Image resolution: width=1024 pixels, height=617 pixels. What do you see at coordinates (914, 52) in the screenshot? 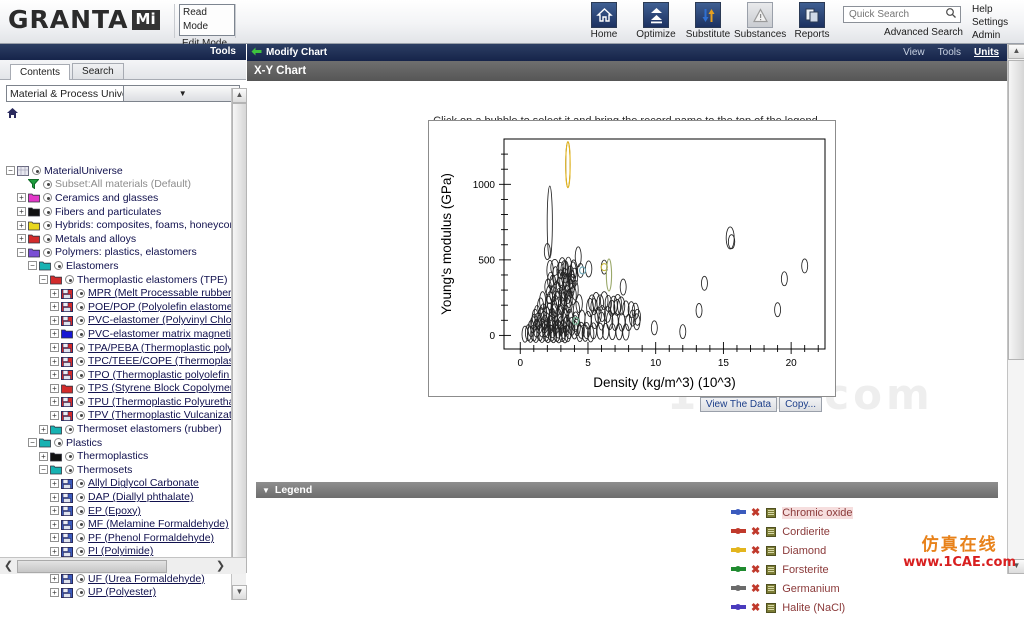
I see `menu-view: View` at bounding box center [914, 52].